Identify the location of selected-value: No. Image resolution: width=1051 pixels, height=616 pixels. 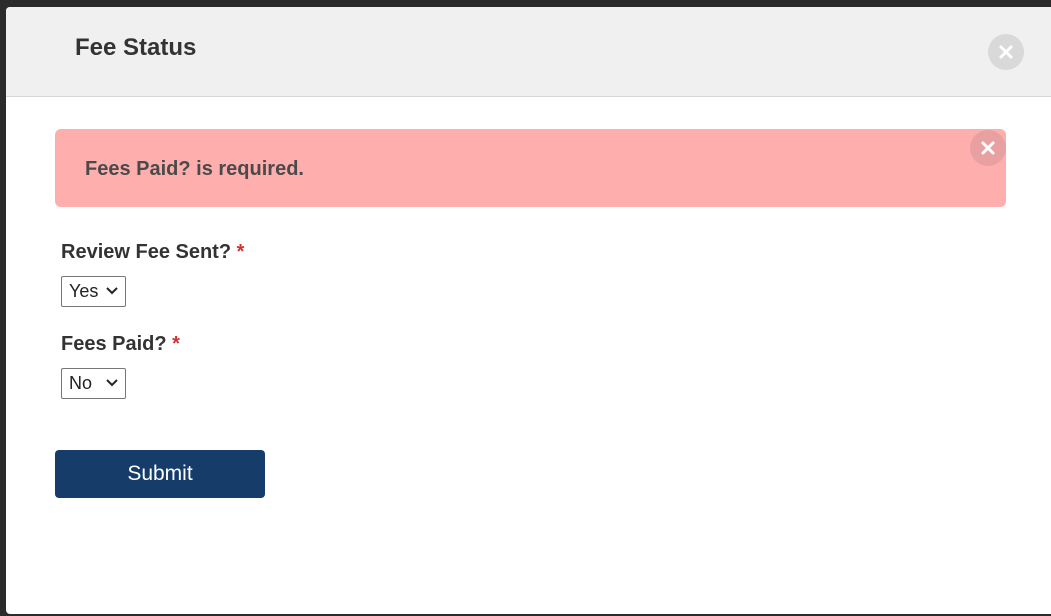
(81, 383).